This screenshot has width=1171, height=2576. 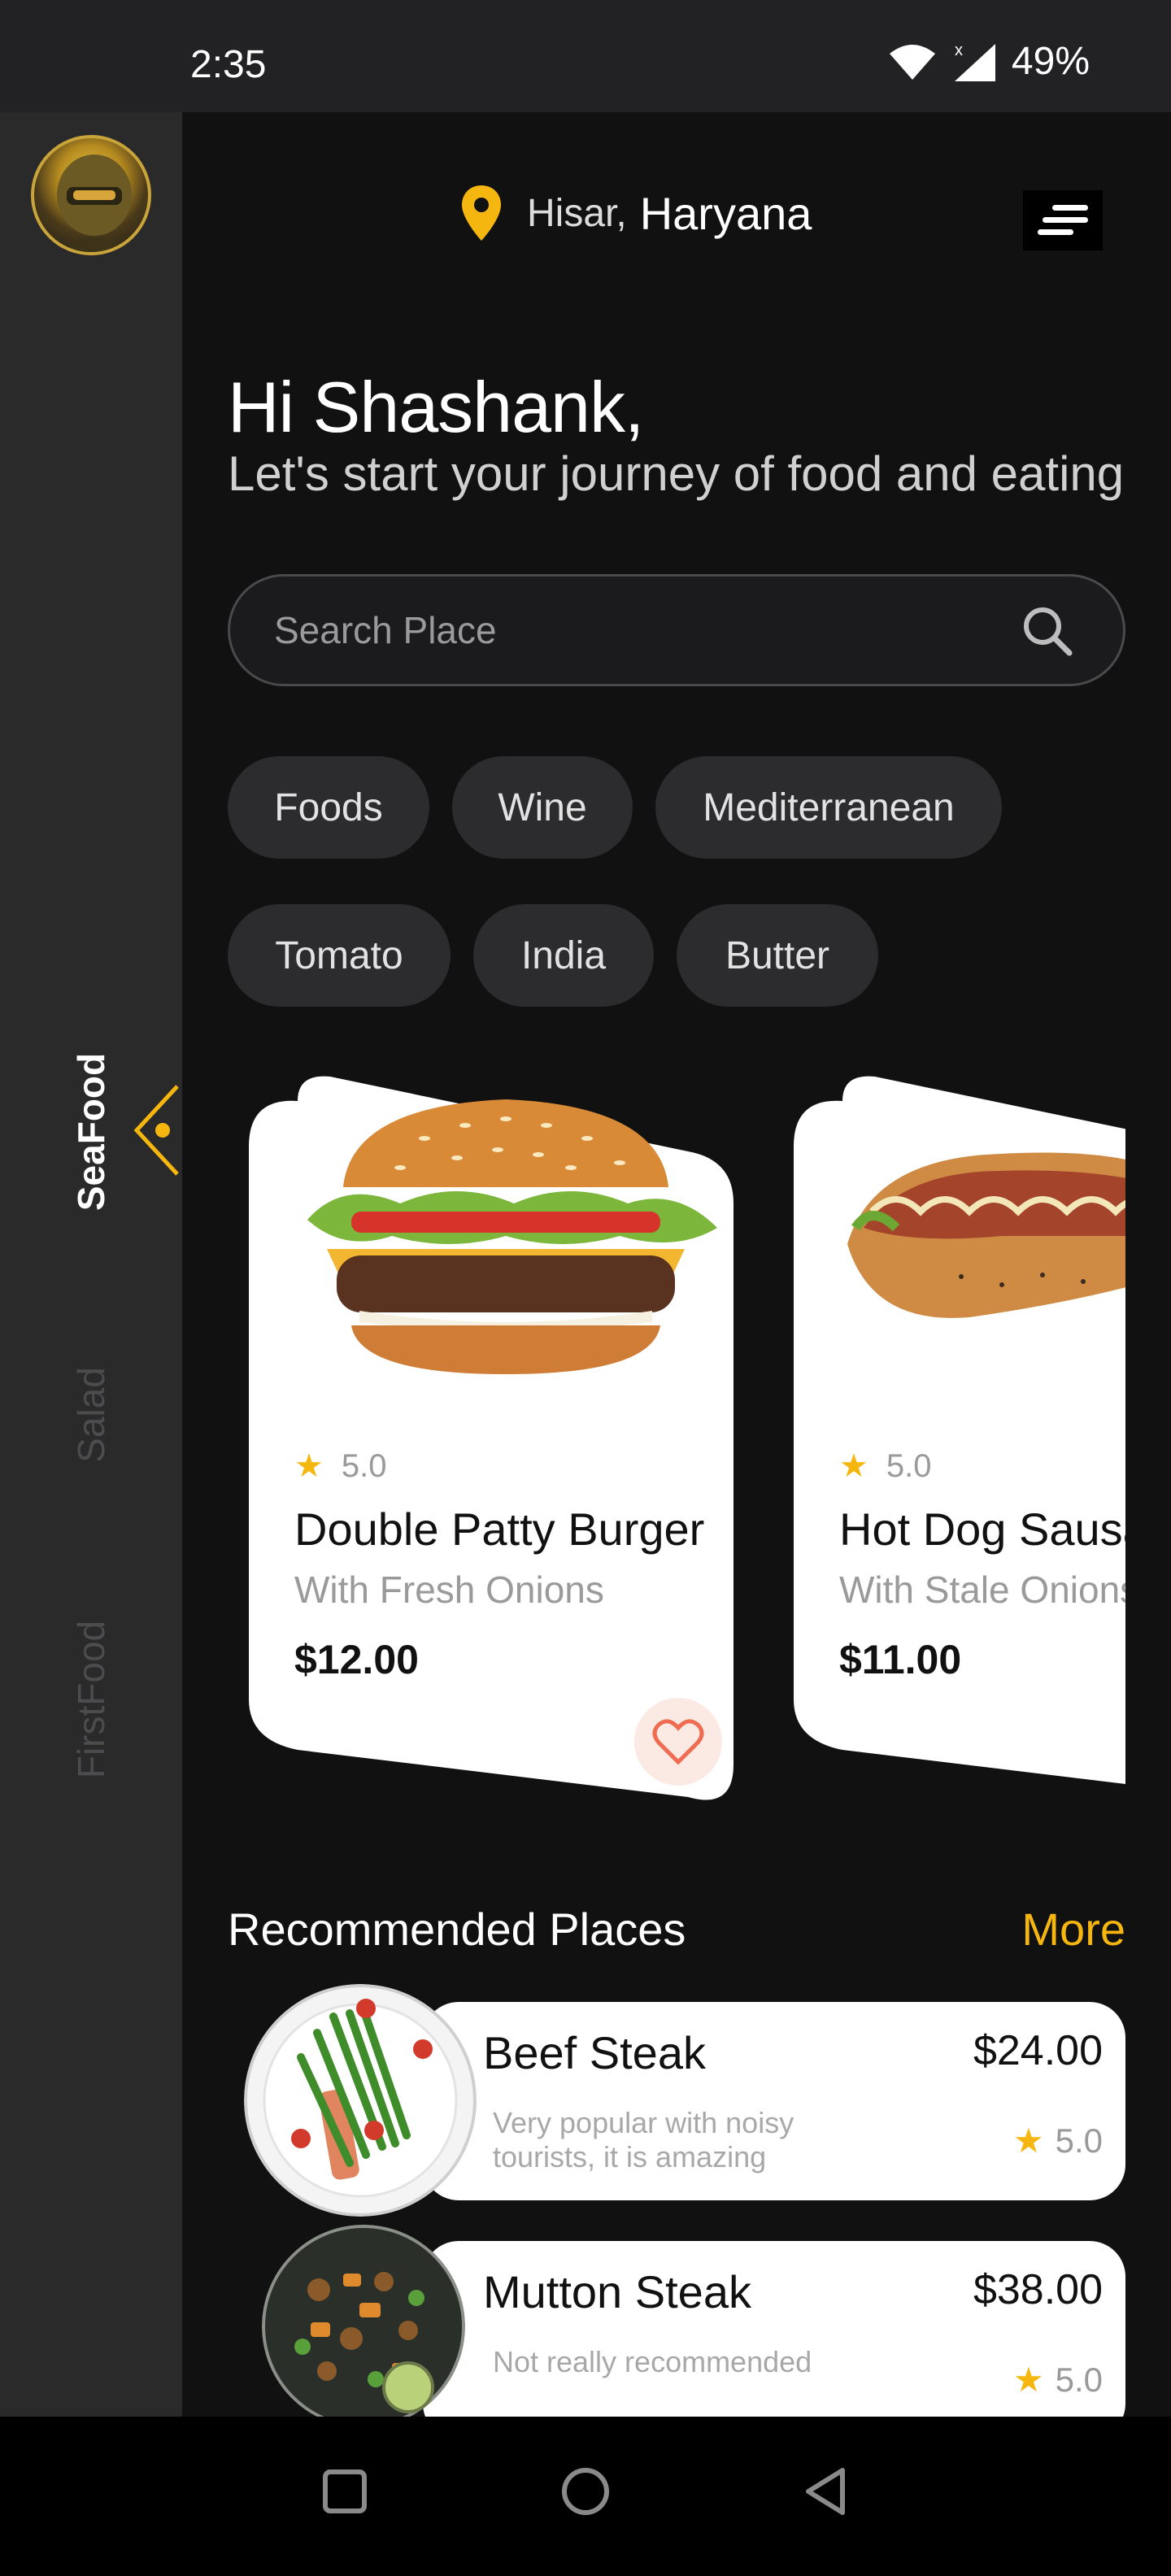 What do you see at coordinates (1050, 61) in the screenshot?
I see `battery-level: 49%` at bounding box center [1050, 61].